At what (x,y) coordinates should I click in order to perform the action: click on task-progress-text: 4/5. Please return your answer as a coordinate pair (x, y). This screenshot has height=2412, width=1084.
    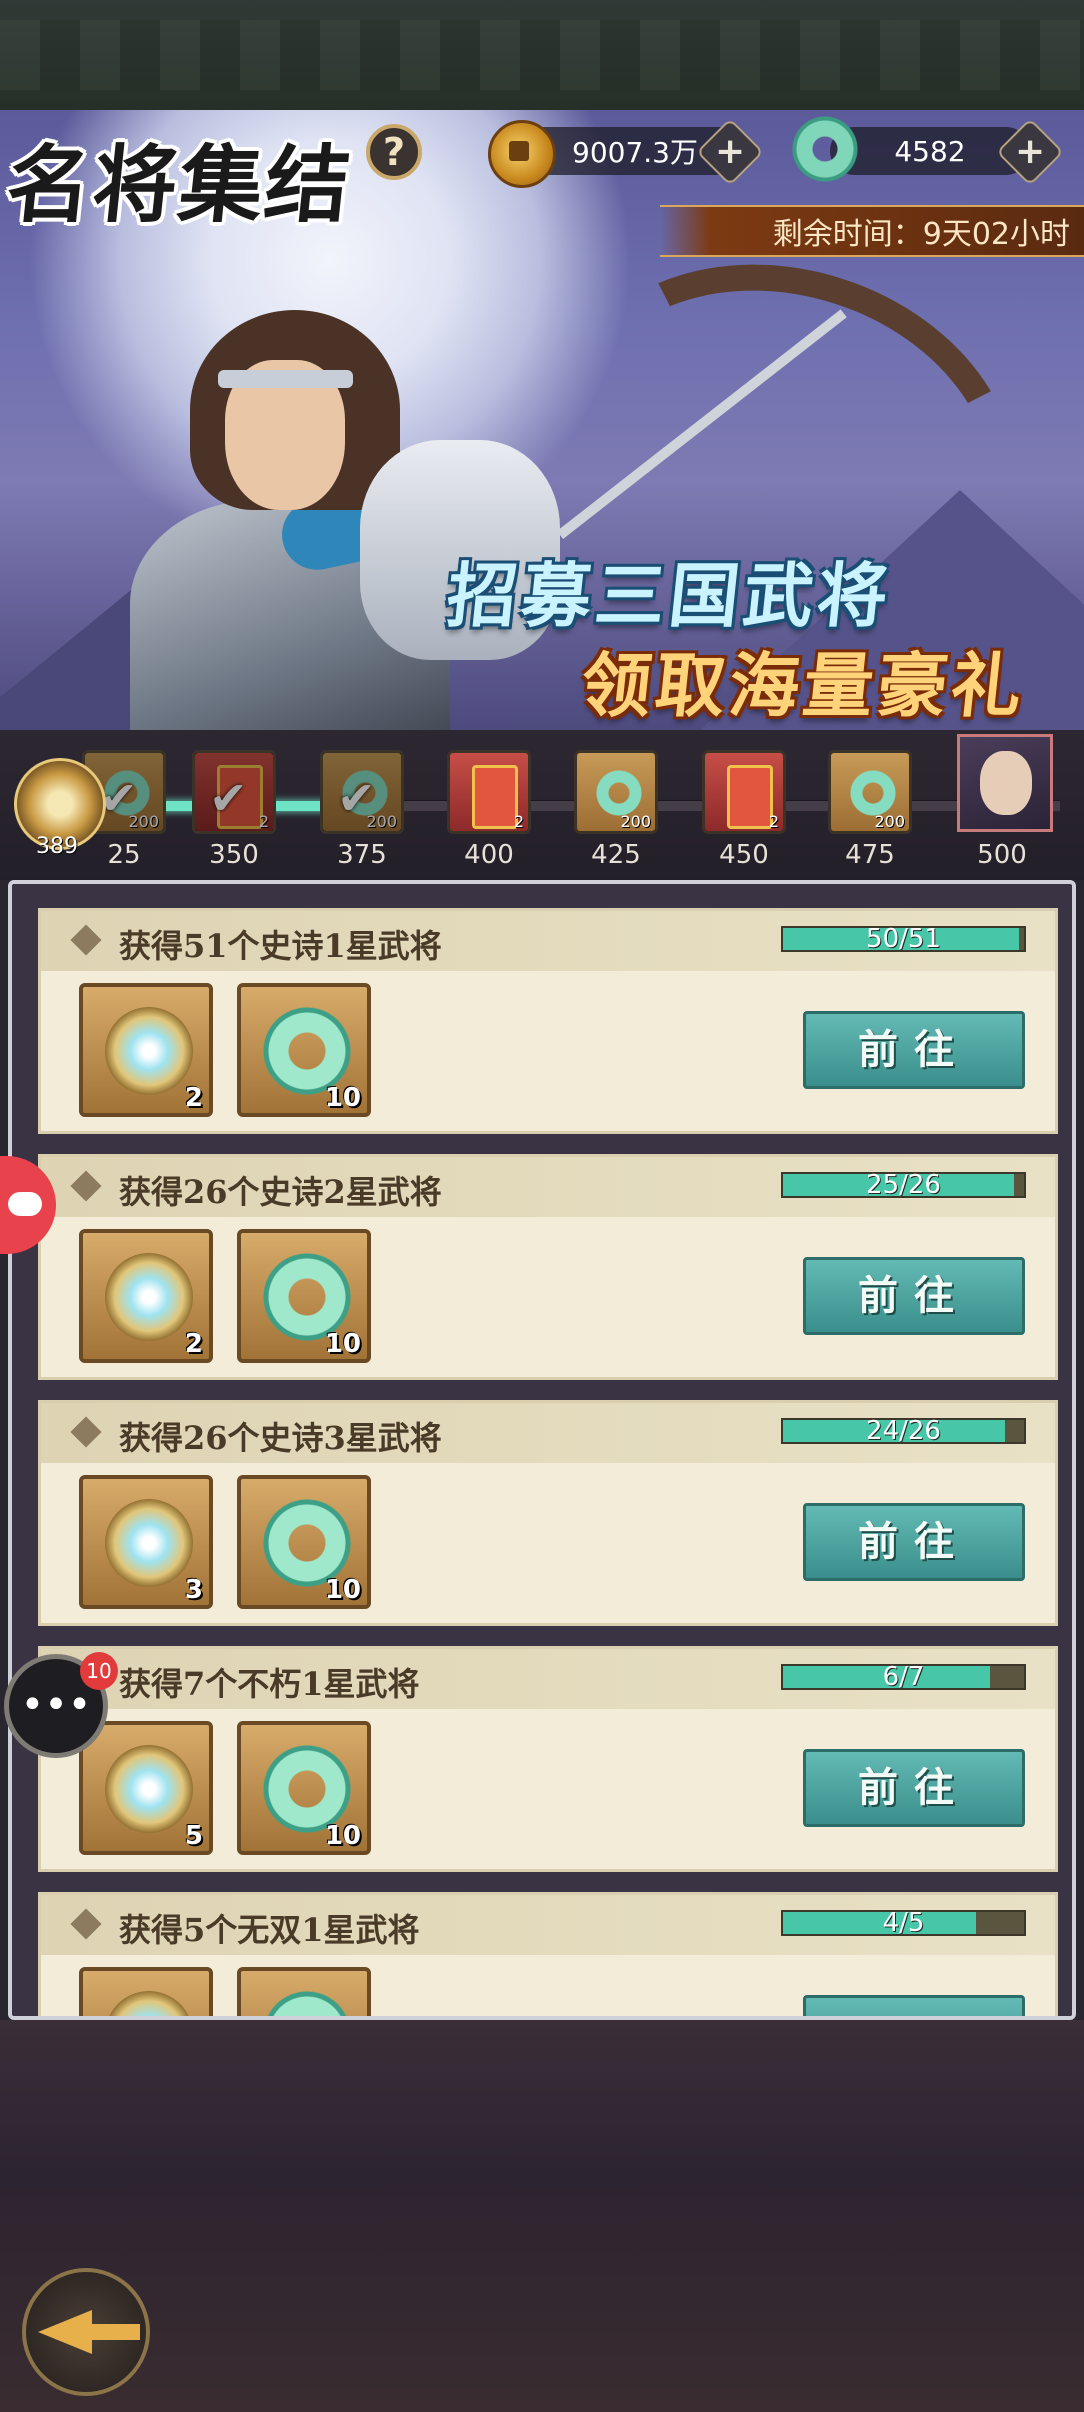
    Looking at the image, I should click on (903, 1923).